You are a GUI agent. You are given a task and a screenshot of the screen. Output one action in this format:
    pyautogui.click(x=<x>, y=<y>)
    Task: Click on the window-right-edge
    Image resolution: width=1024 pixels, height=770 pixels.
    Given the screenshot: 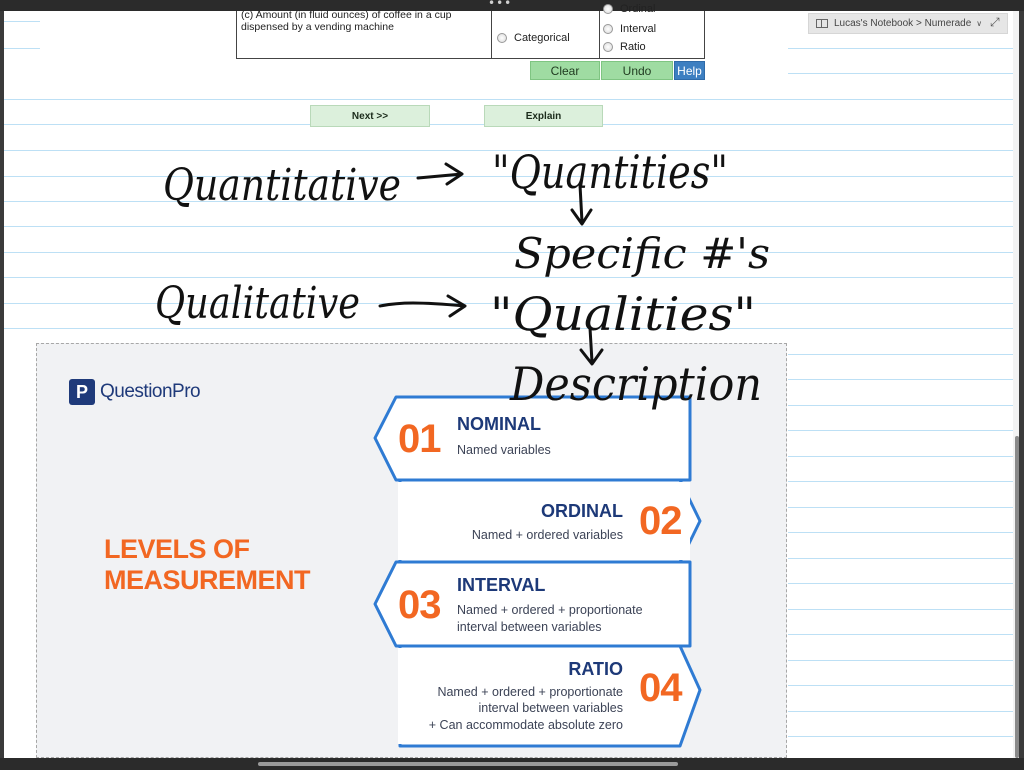 What is the action you would take?
    pyautogui.click(x=1021, y=384)
    